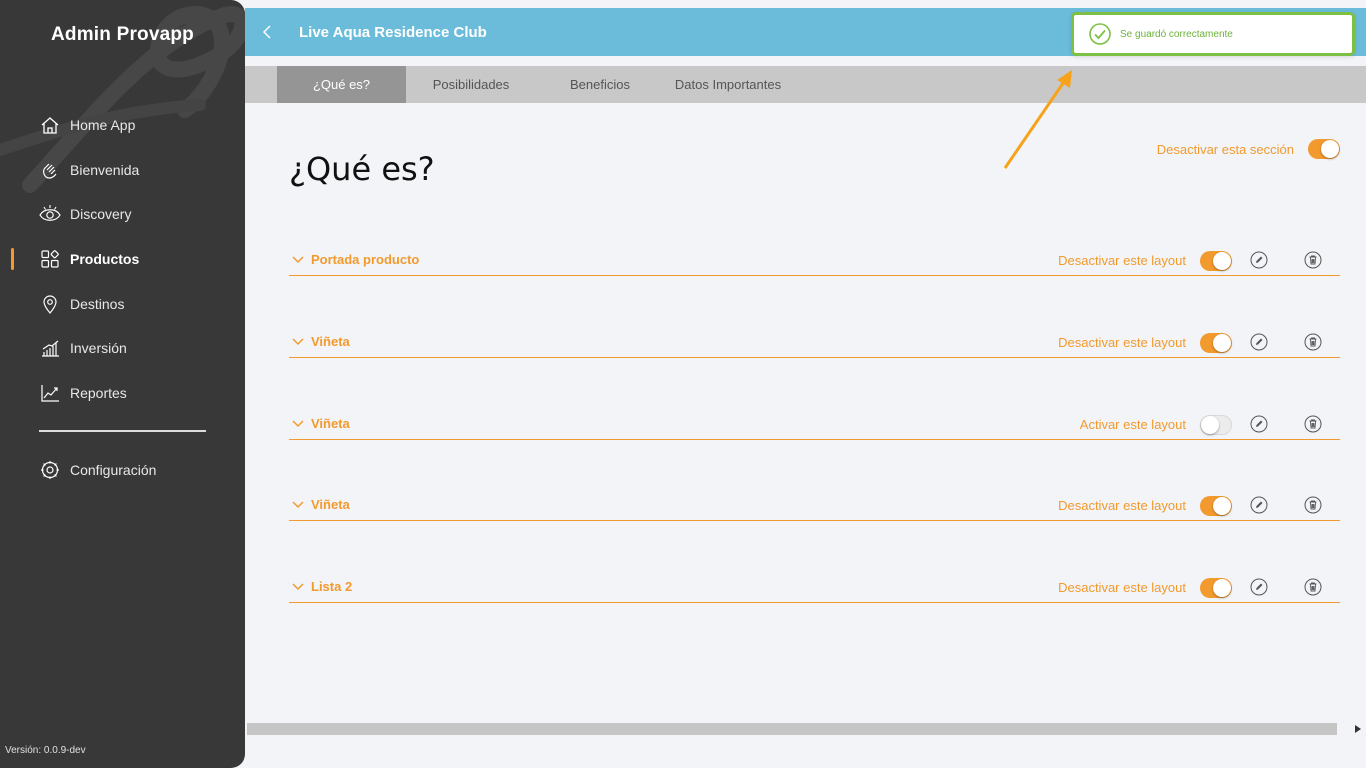 The image size is (1366, 768). What do you see at coordinates (814, 425) in the screenshot?
I see `layout-row: Viñeta Activar este layout` at bounding box center [814, 425].